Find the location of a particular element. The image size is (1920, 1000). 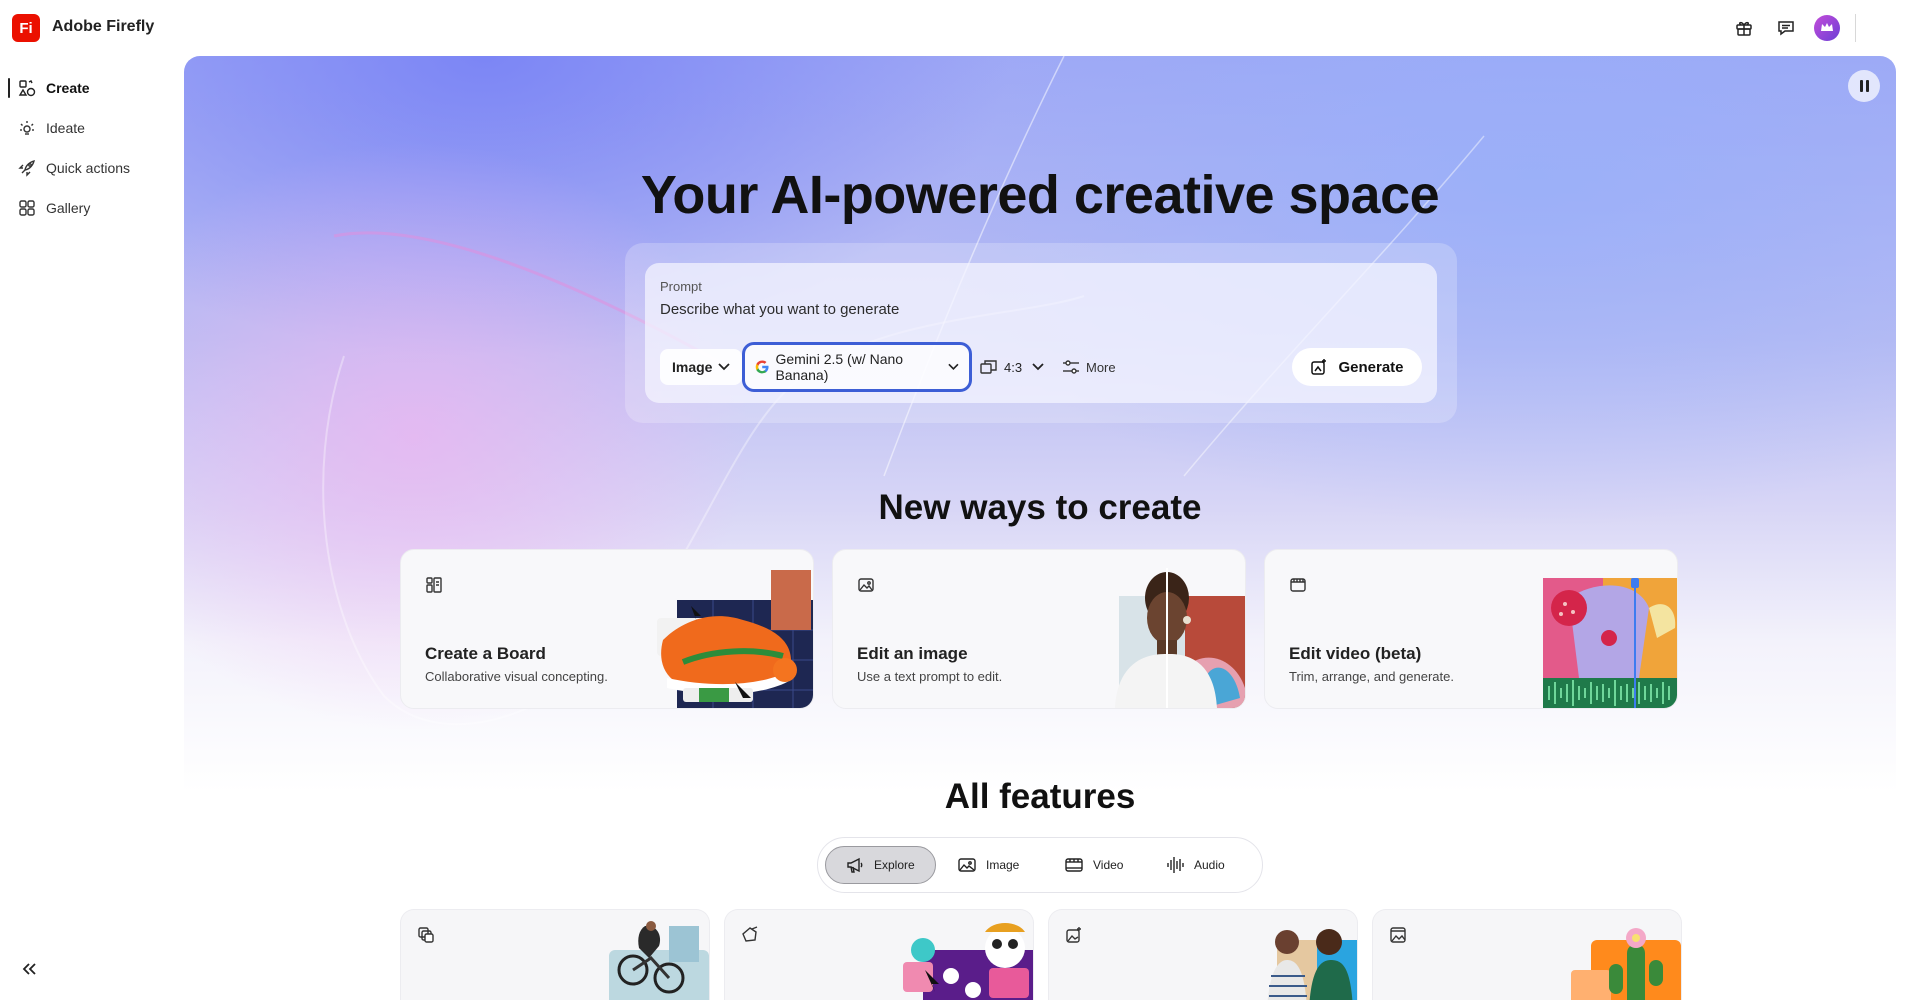

sidebar-item-gallery: Gallery is located at coordinates (90, 208).